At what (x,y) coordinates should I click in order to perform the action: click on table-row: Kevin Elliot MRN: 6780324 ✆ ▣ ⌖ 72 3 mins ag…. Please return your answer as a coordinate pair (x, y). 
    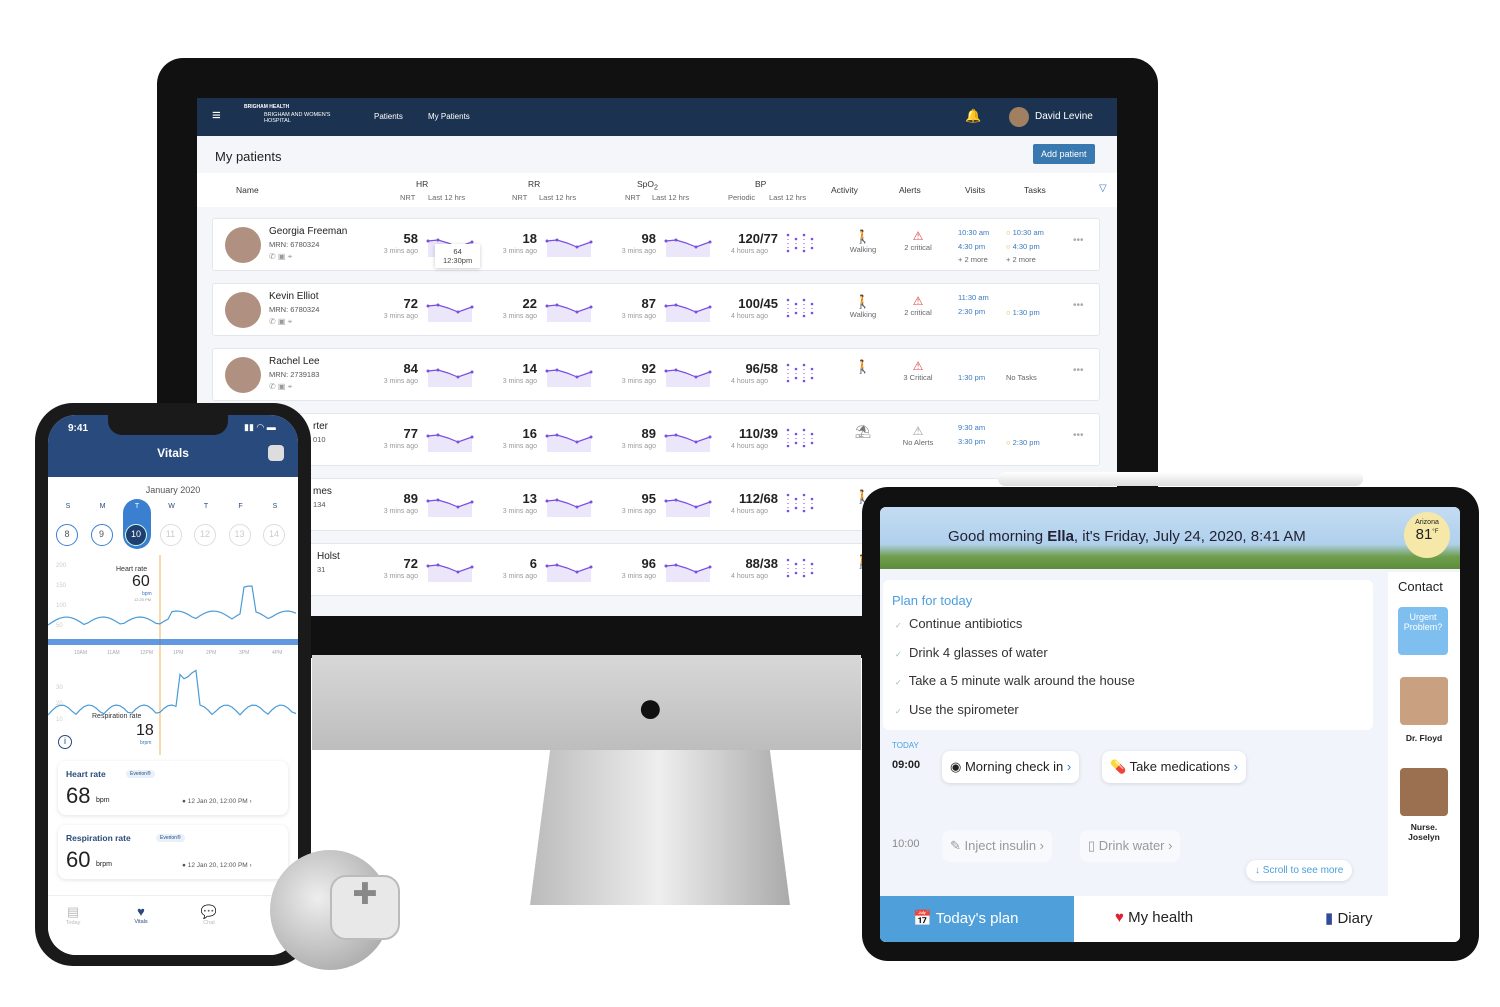
    Looking at the image, I should click on (656, 309).